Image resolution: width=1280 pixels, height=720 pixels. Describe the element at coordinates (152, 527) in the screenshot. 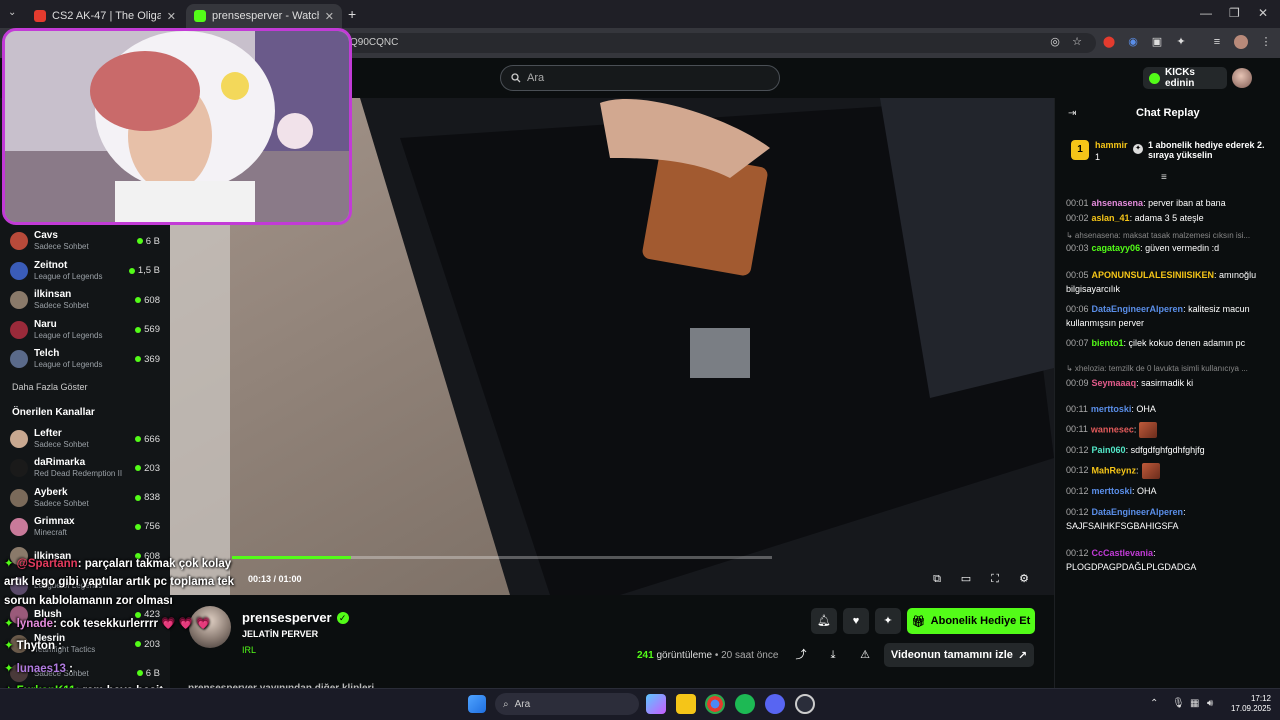

I see `viewer-count-text: 756` at that location.